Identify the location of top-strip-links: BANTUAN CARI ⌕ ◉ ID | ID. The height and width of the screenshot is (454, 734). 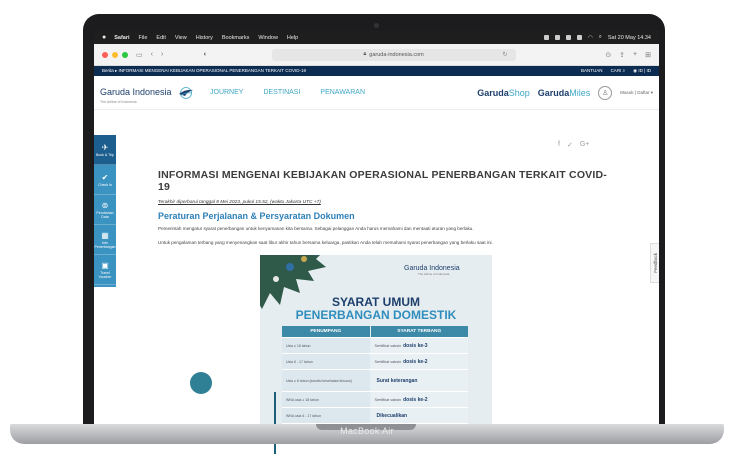
(616, 71).